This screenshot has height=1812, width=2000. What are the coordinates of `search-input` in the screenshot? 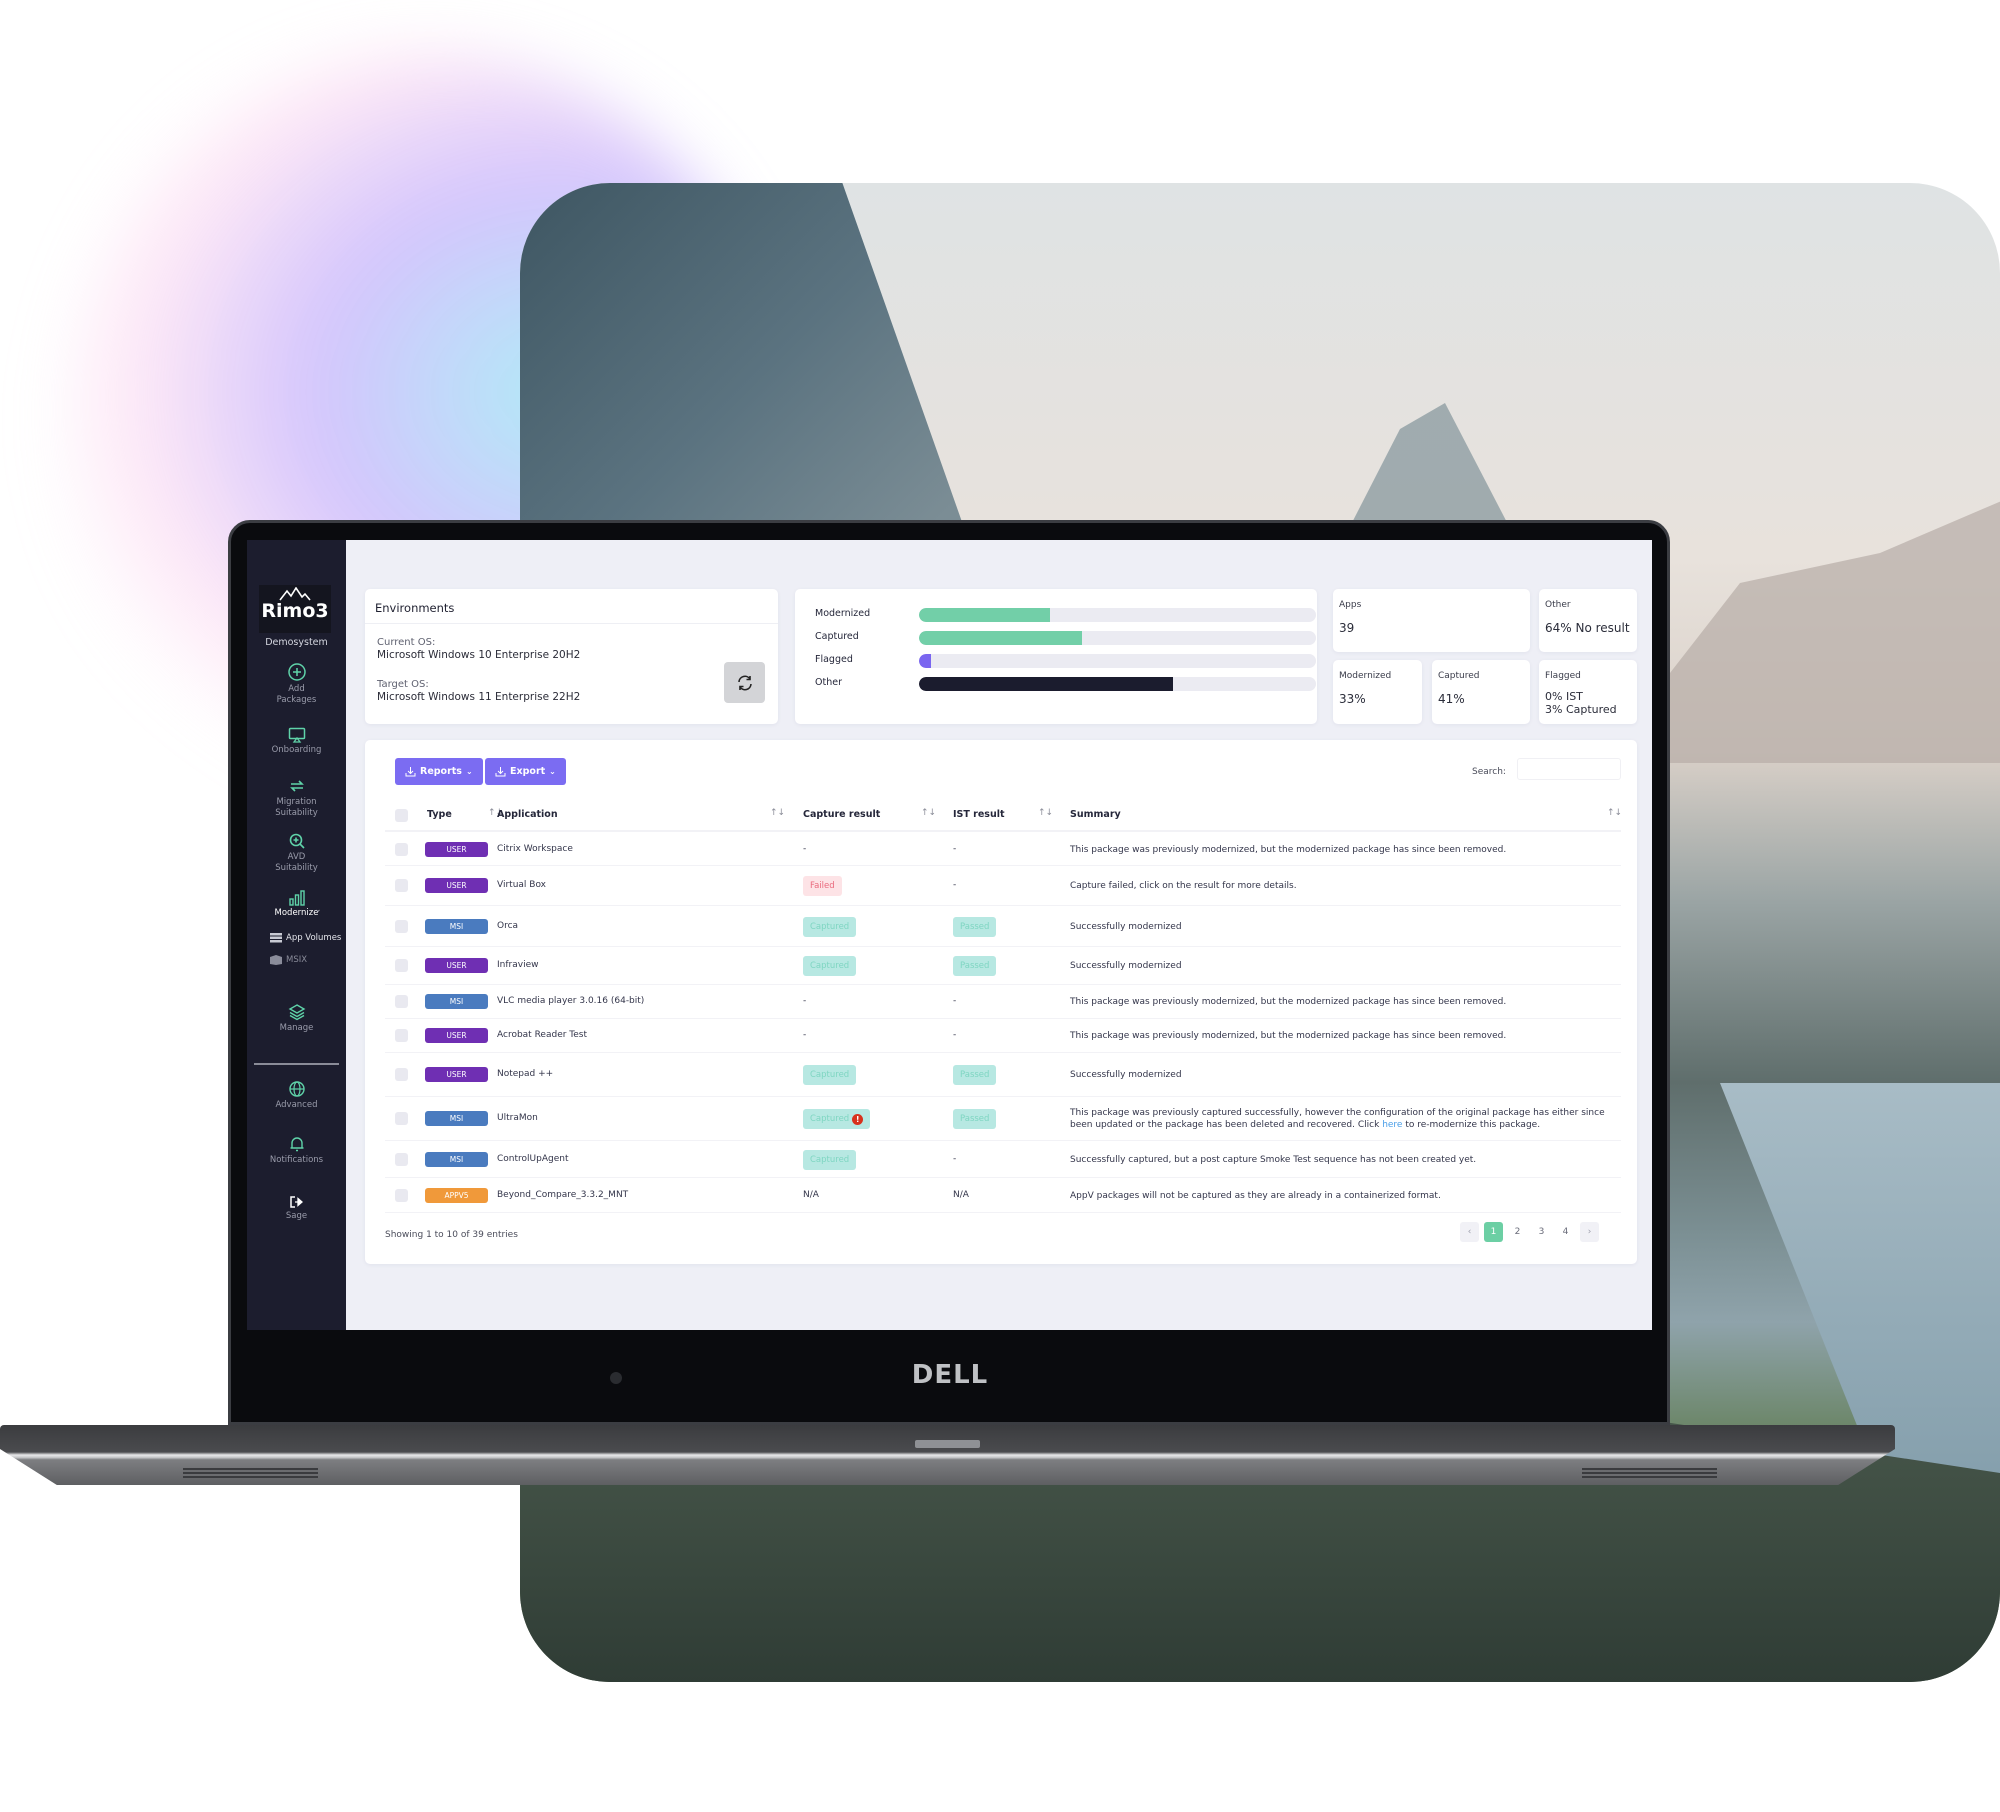 It's located at (1569, 769).